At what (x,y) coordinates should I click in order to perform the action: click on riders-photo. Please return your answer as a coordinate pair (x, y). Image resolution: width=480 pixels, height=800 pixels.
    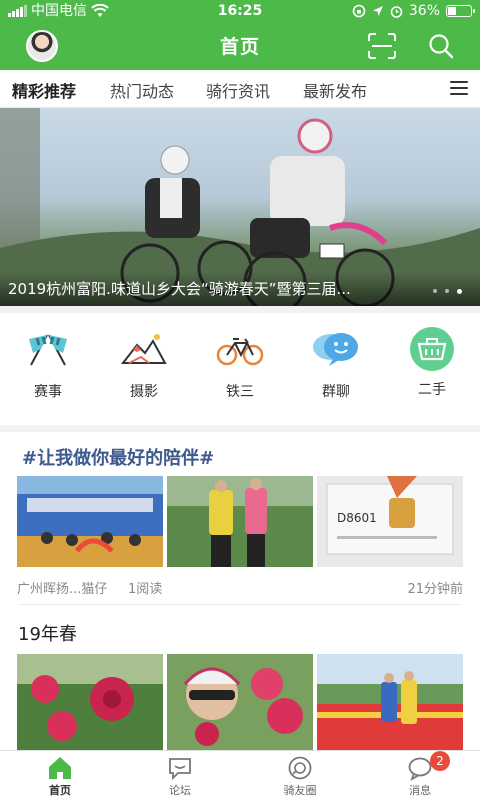
    Looking at the image, I should click on (240, 521).